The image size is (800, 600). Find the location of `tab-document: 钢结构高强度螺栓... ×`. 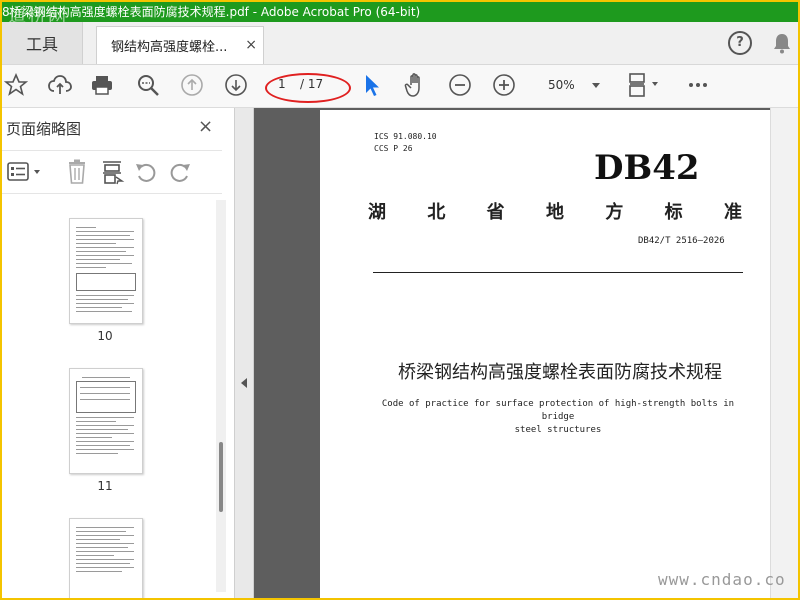

tab-document: 钢结构高强度螺栓... × is located at coordinates (180, 45).